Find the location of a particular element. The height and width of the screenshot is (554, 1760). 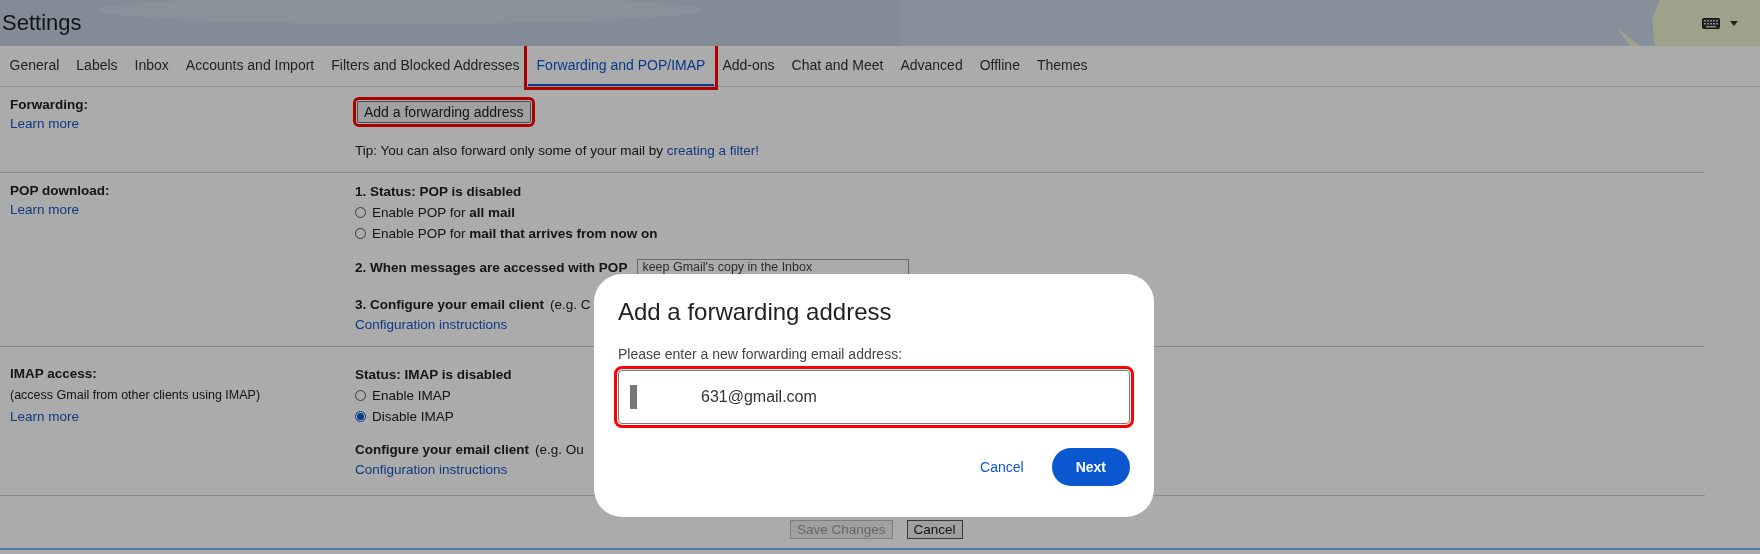

section-label: IMAP access: is located at coordinates (53, 373).